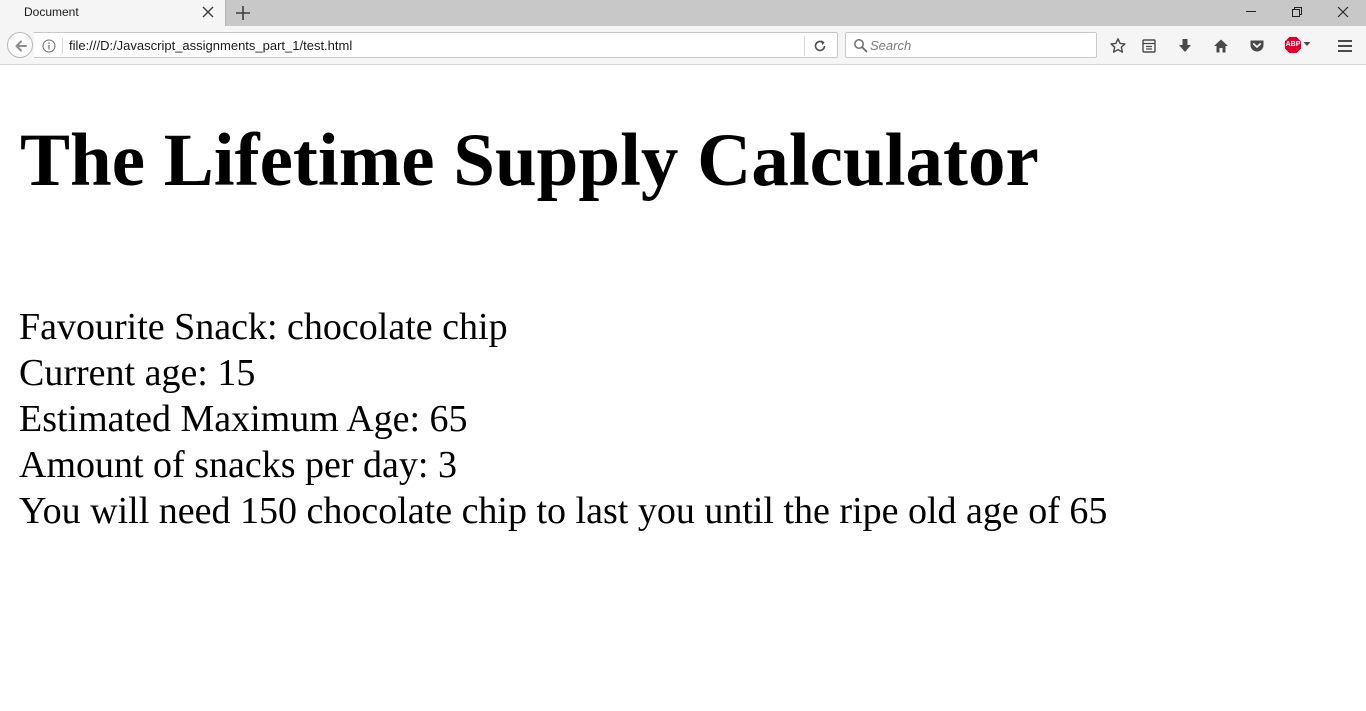 The height and width of the screenshot is (711, 1366). I want to click on reload-separator, so click(804, 46).